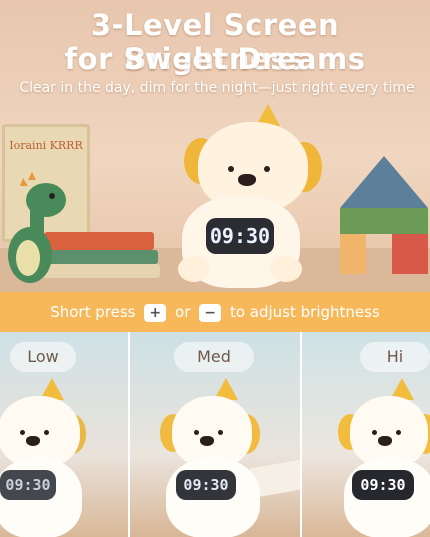 Image resolution: width=430 pixels, height=537 pixels. What do you see at coordinates (155, 312) in the screenshot?
I see `plus-key-icon: +` at bounding box center [155, 312].